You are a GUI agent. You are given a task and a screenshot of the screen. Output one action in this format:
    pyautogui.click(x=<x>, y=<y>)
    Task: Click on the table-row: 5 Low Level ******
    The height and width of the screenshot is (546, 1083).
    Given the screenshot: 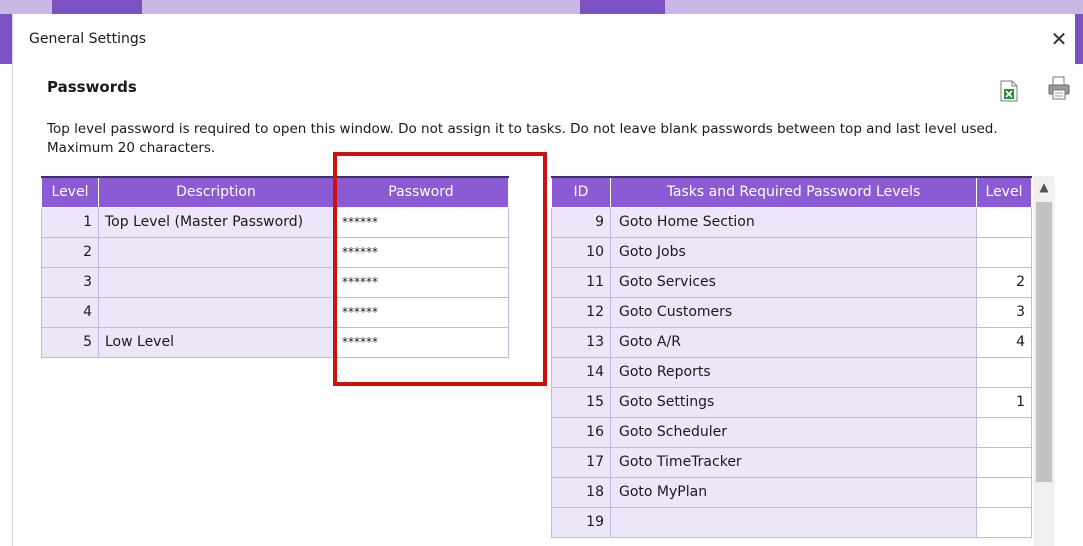 What is the action you would take?
    pyautogui.click(x=275, y=342)
    